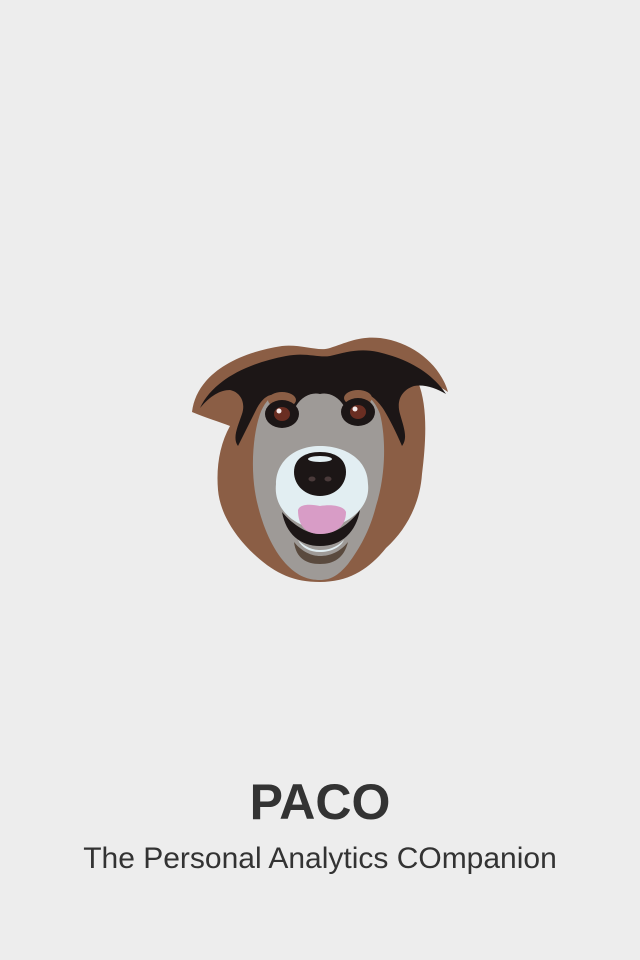 The width and height of the screenshot is (640, 960). What do you see at coordinates (320, 459) in the screenshot?
I see `dog-logo-icon` at bounding box center [320, 459].